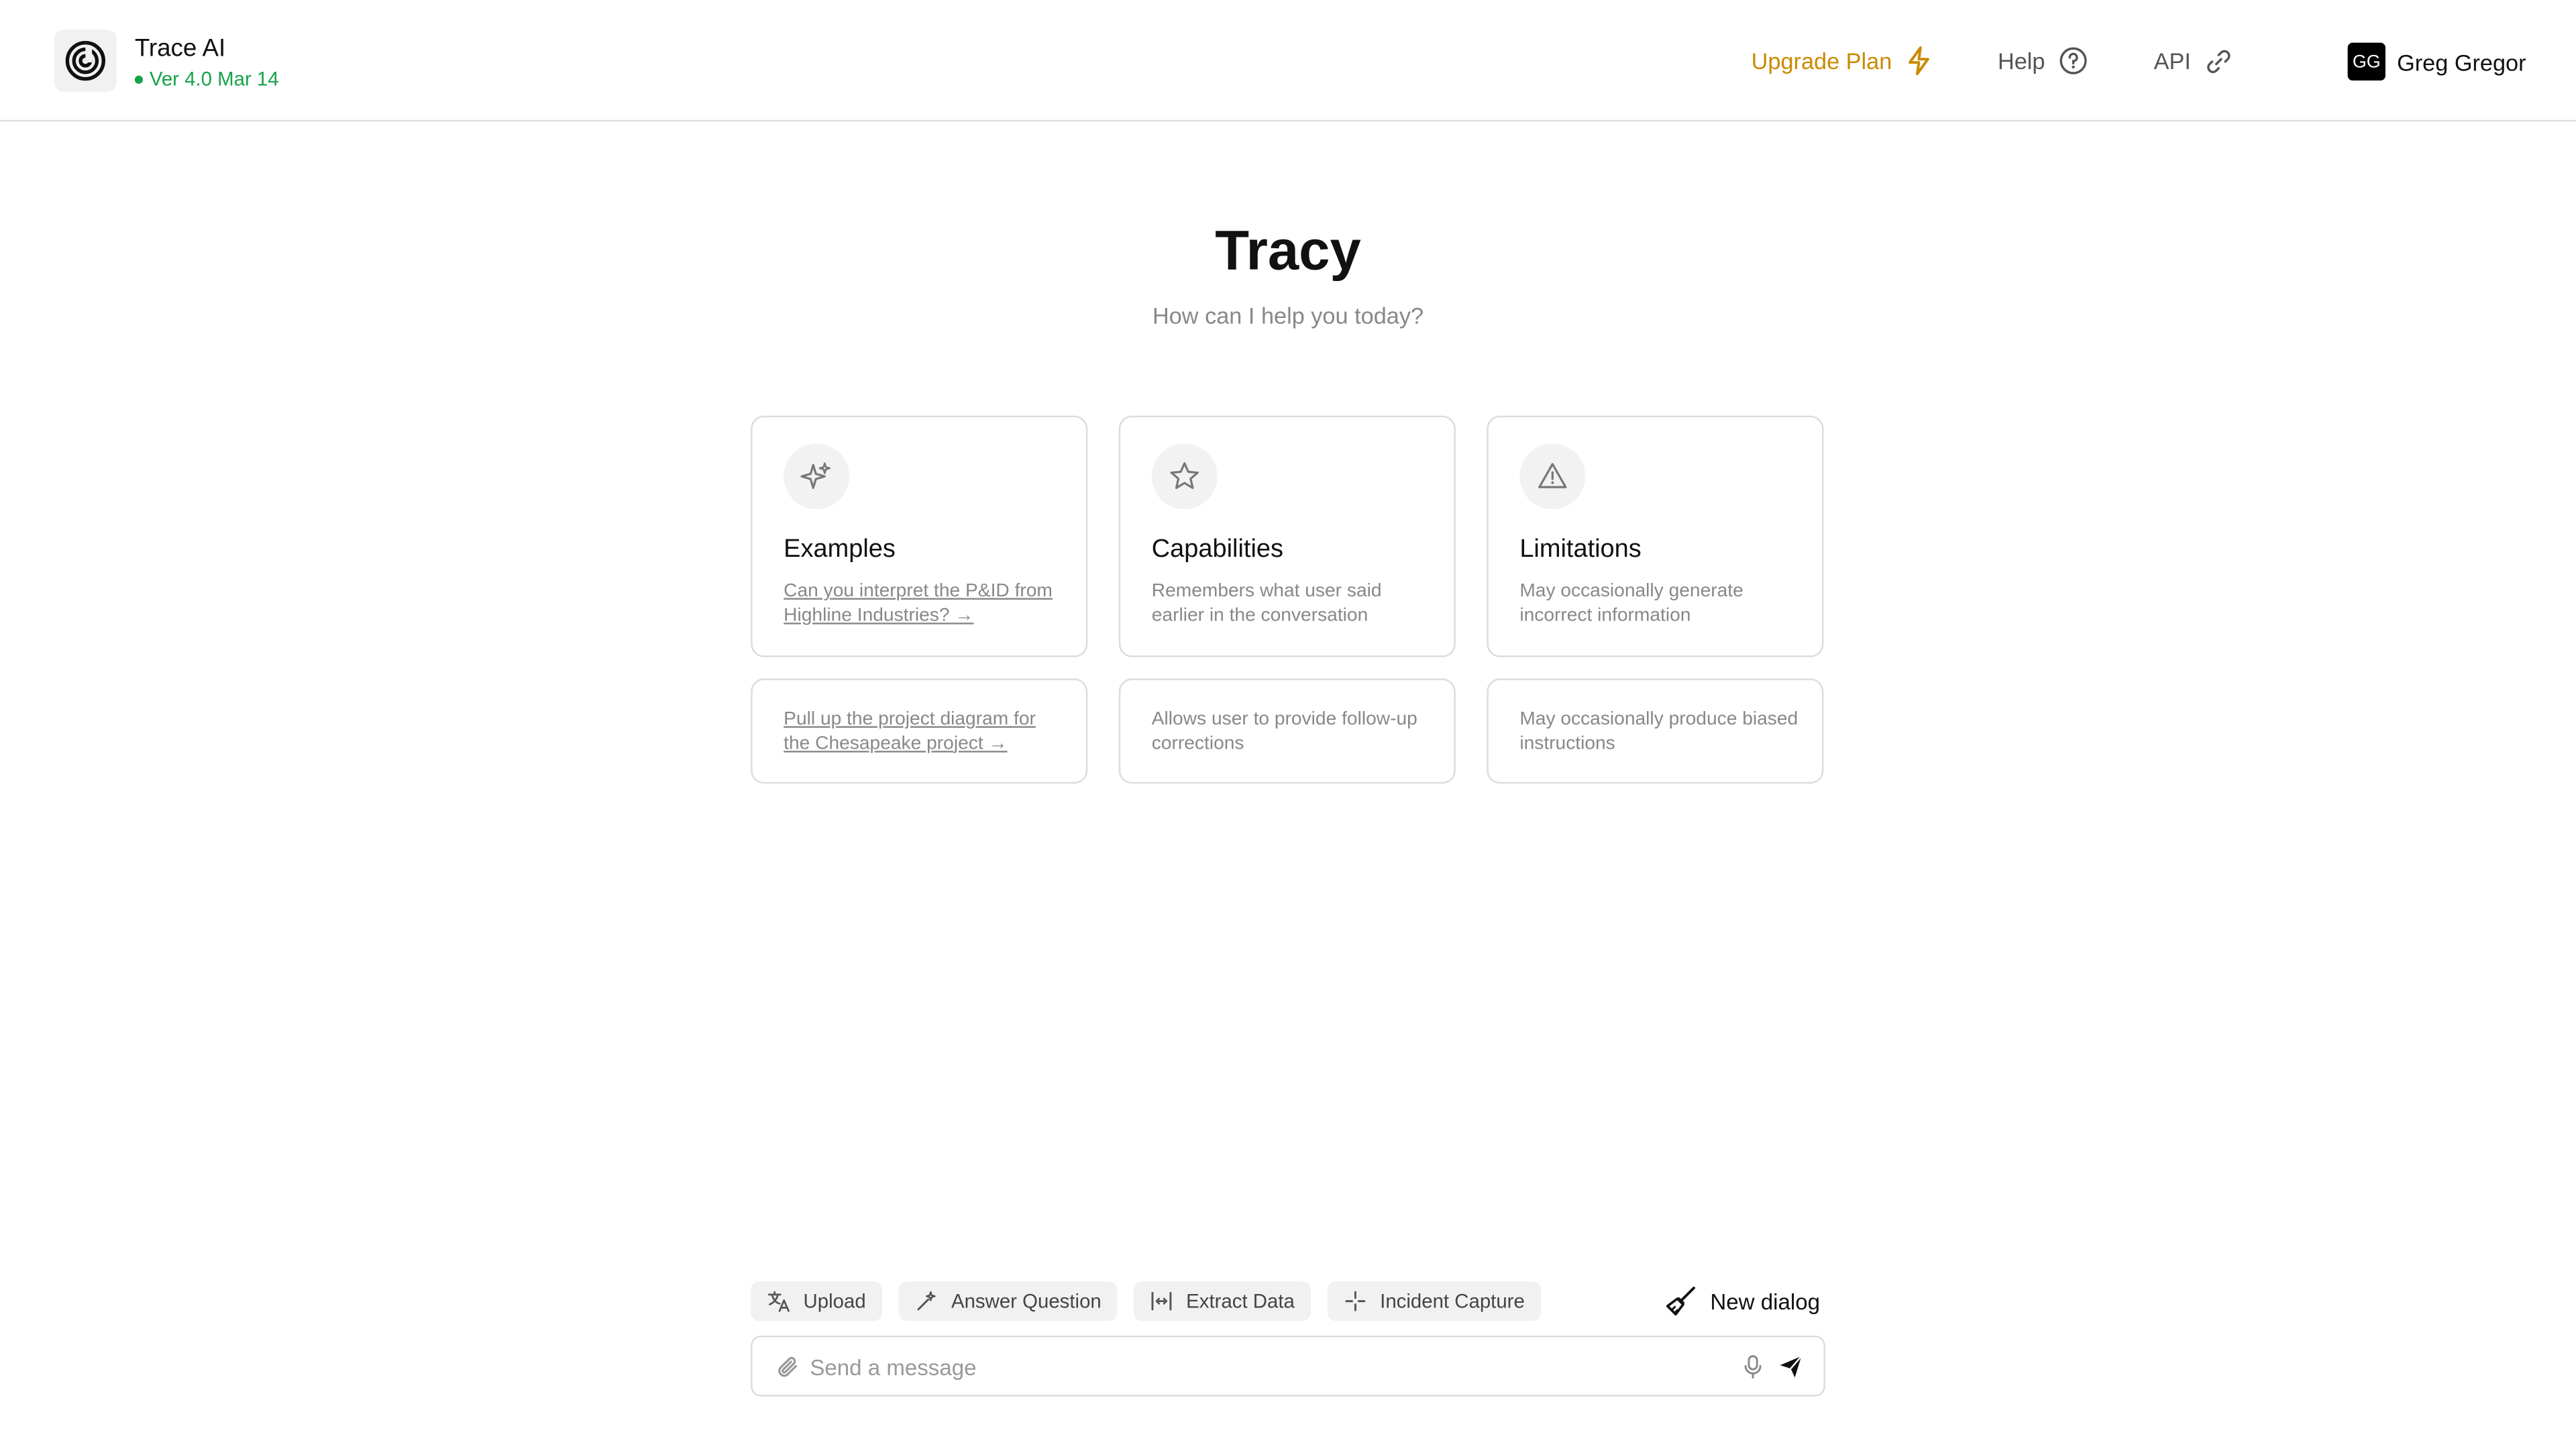 This screenshot has width=2576, height=1449. What do you see at coordinates (2461, 61) in the screenshot?
I see `user-name: Greg Gregor` at bounding box center [2461, 61].